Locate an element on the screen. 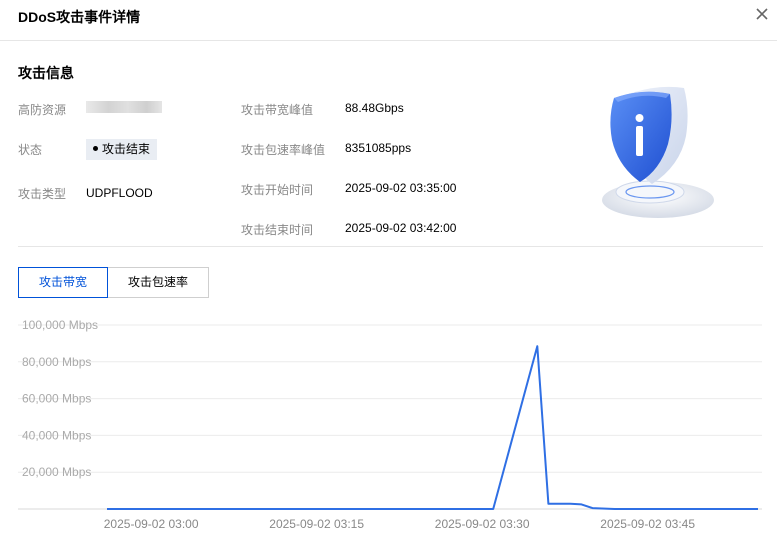 Image resolution: width=777 pixels, height=548 pixels. status-dot-icon is located at coordinates (95, 149).